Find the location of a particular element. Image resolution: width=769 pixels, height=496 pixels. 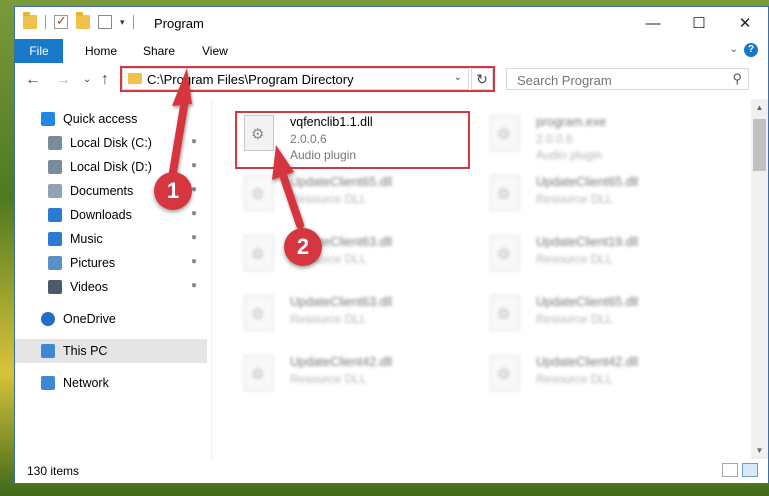

step-1-callout: 1 is located at coordinates (173, 191).